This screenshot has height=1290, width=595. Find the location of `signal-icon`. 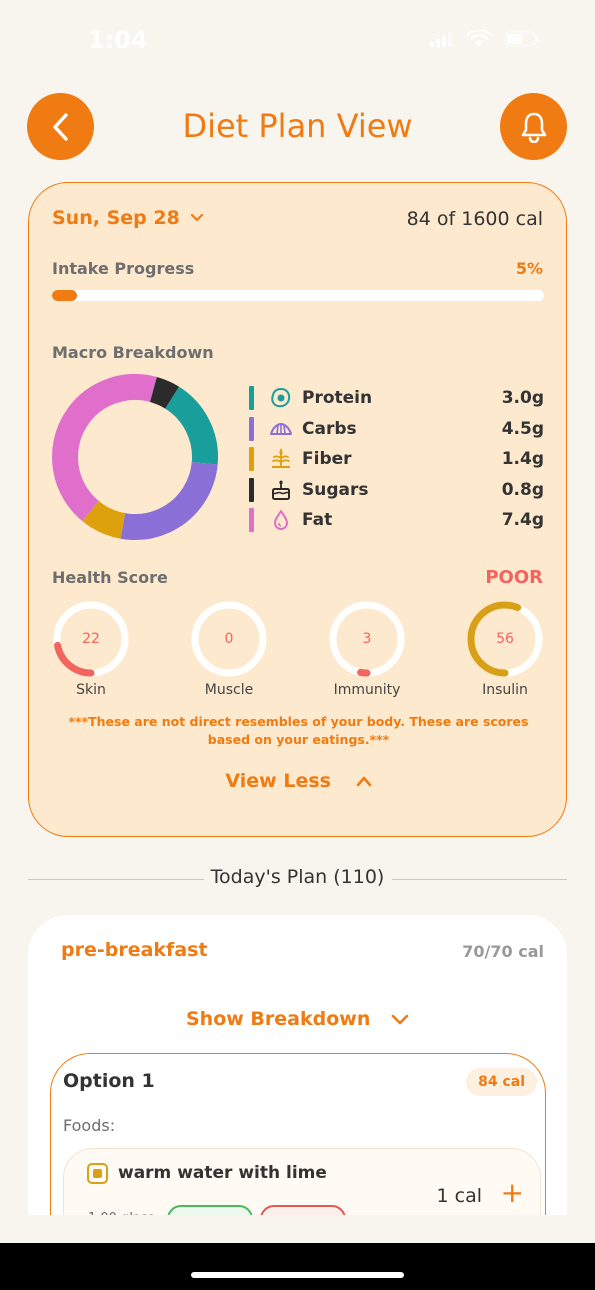

signal-icon is located at coordinates (441, 39).